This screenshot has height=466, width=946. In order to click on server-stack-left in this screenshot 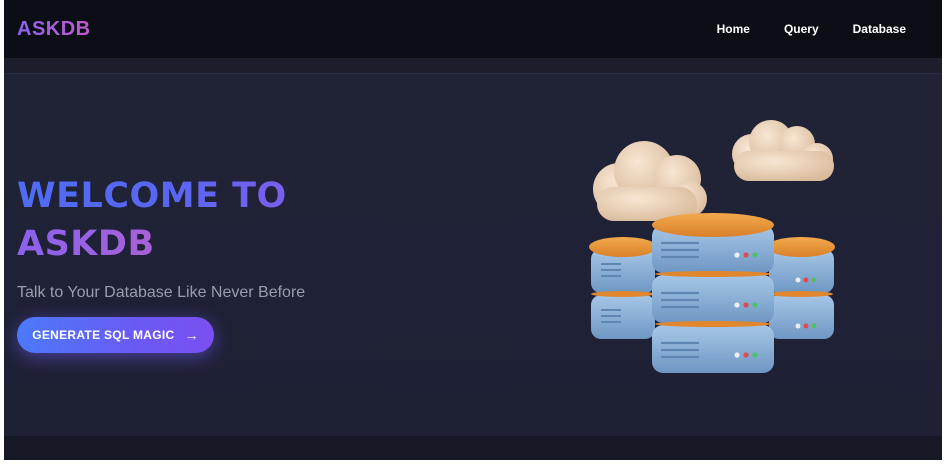, I will do `click(623, 288)`.